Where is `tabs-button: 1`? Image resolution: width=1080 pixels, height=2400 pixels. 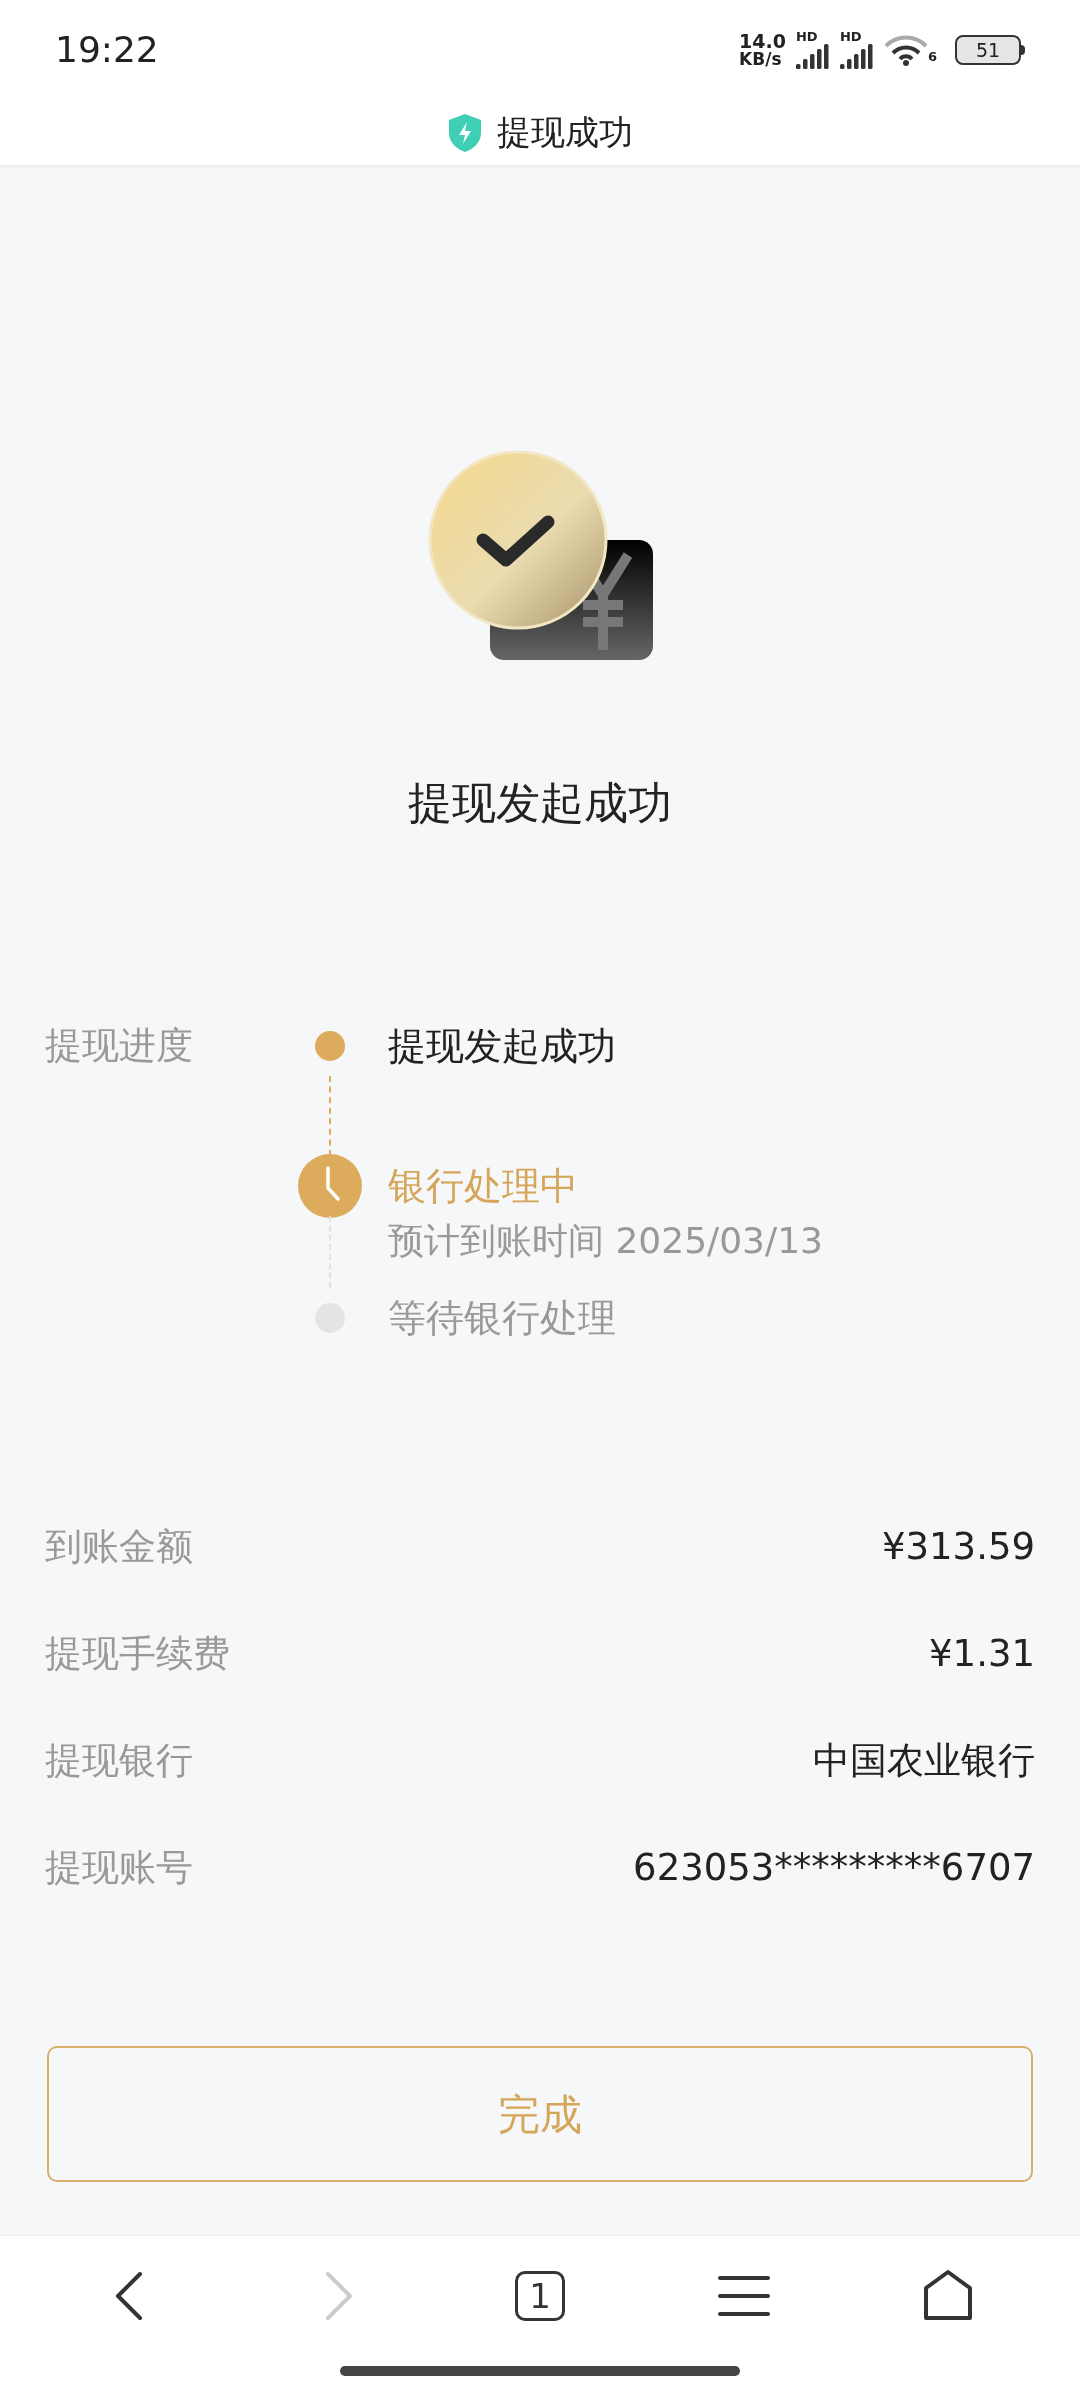
tabs-button: 1 is located at coordinates (540, 2296).